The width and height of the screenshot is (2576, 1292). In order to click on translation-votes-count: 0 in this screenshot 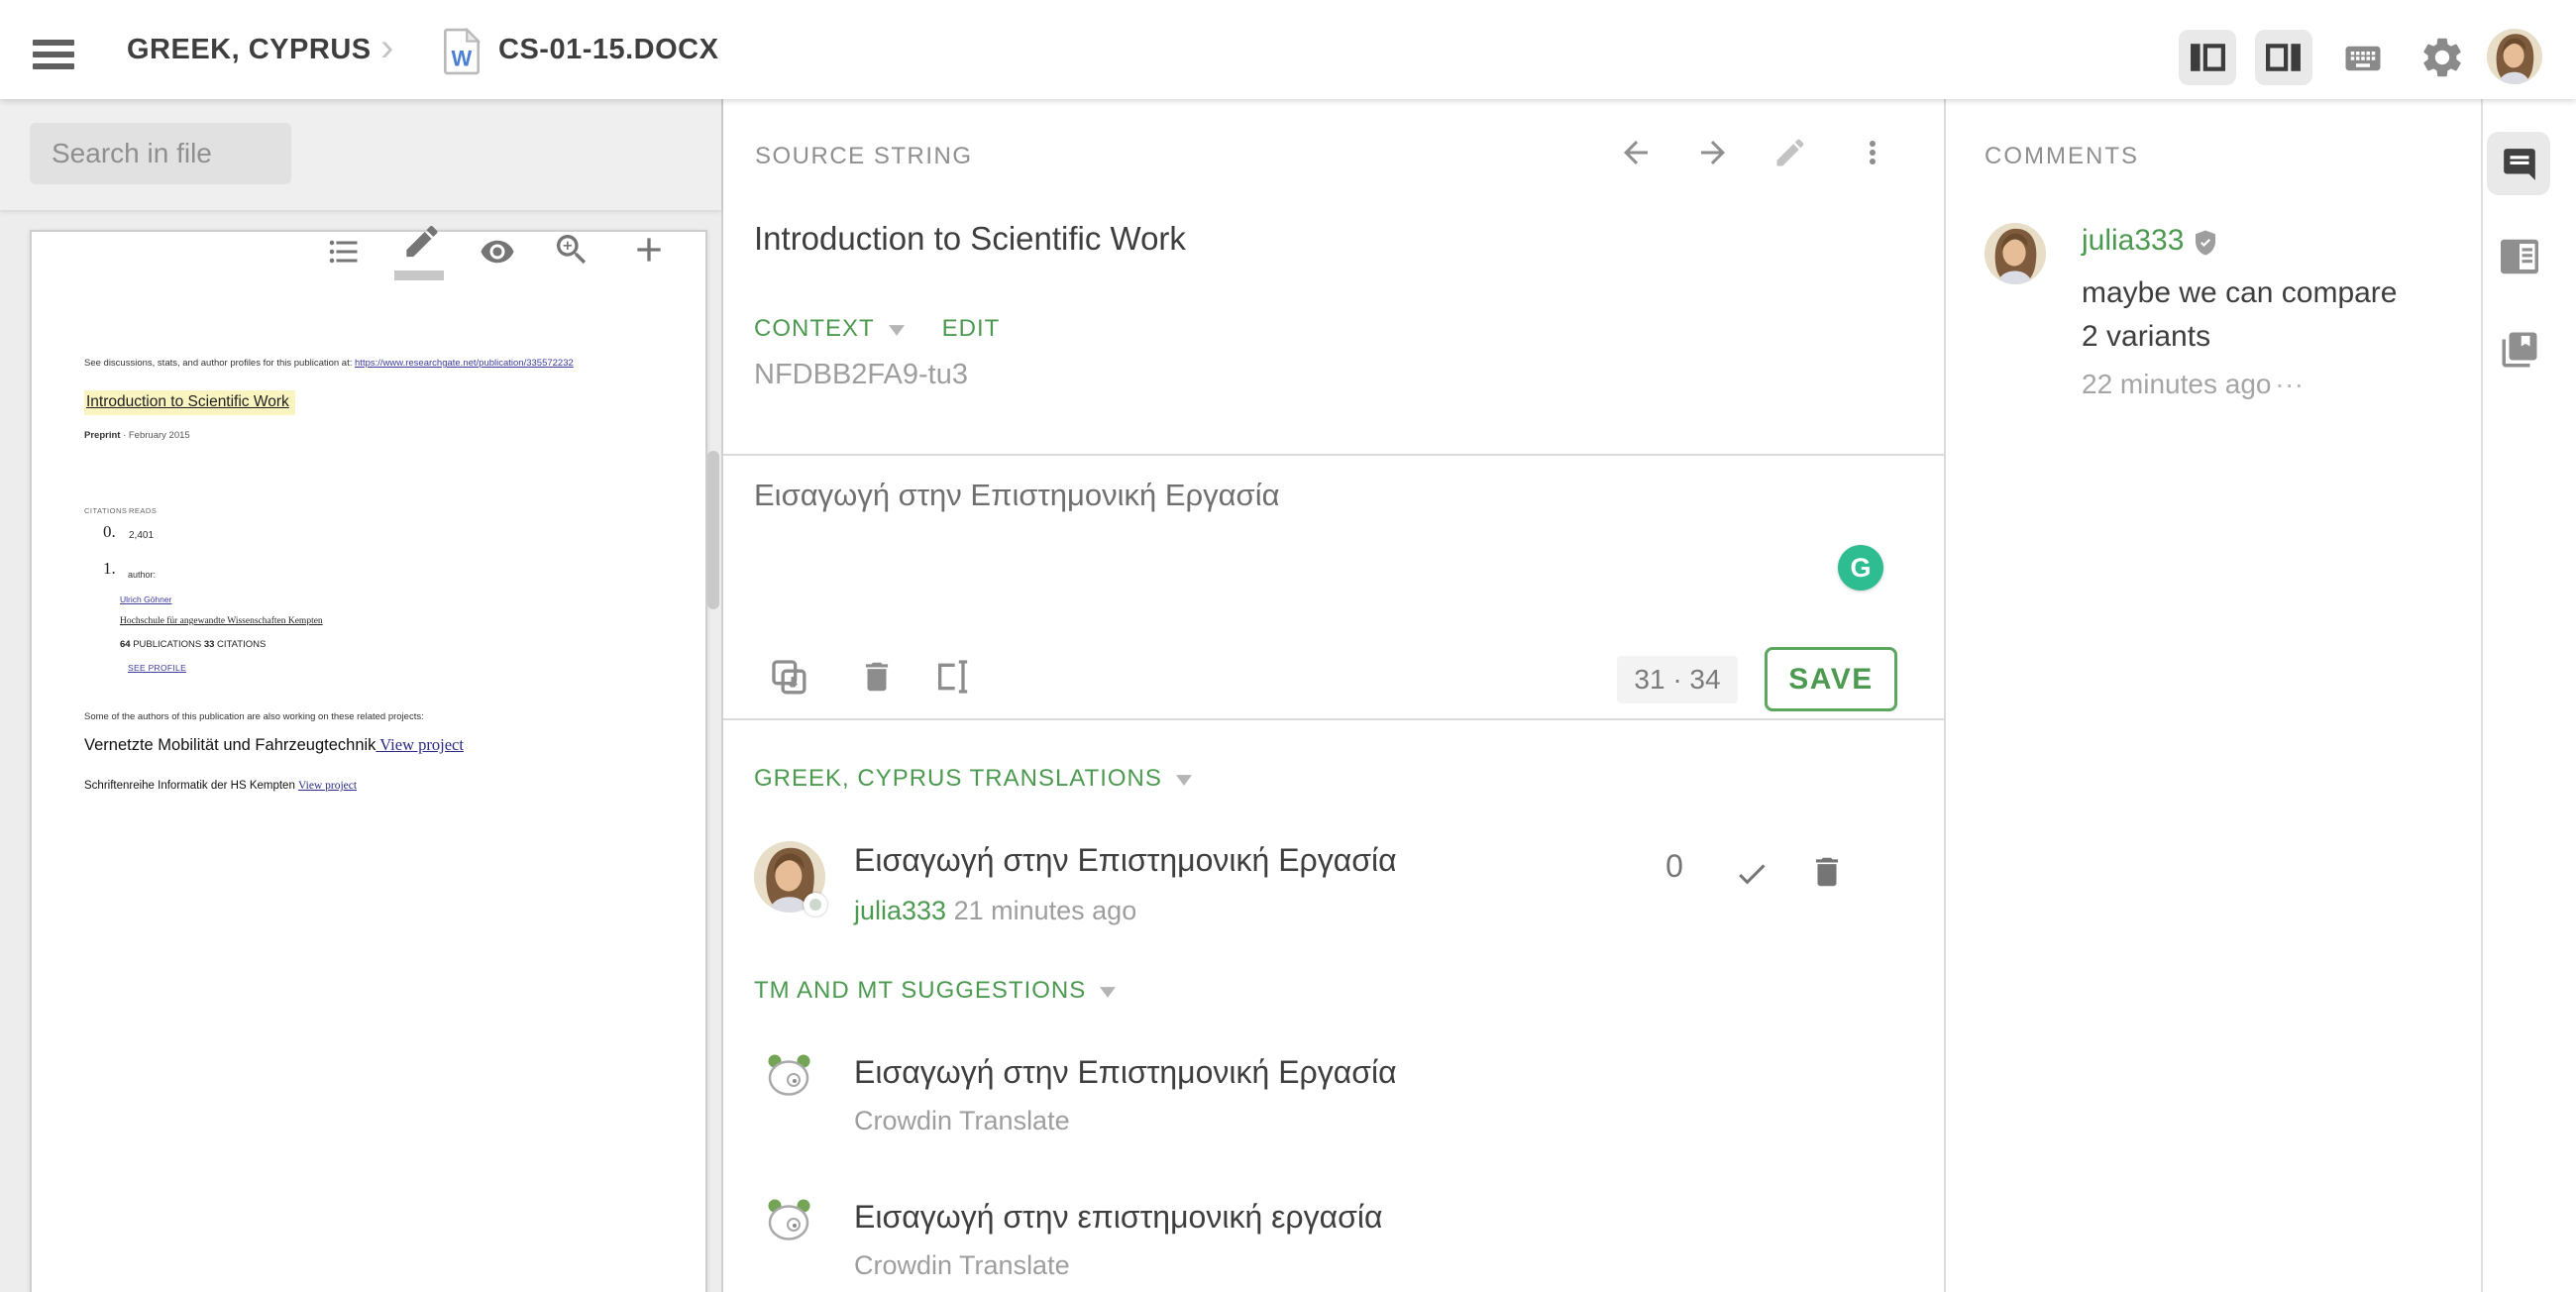, I will do `click(1674, 866)`.